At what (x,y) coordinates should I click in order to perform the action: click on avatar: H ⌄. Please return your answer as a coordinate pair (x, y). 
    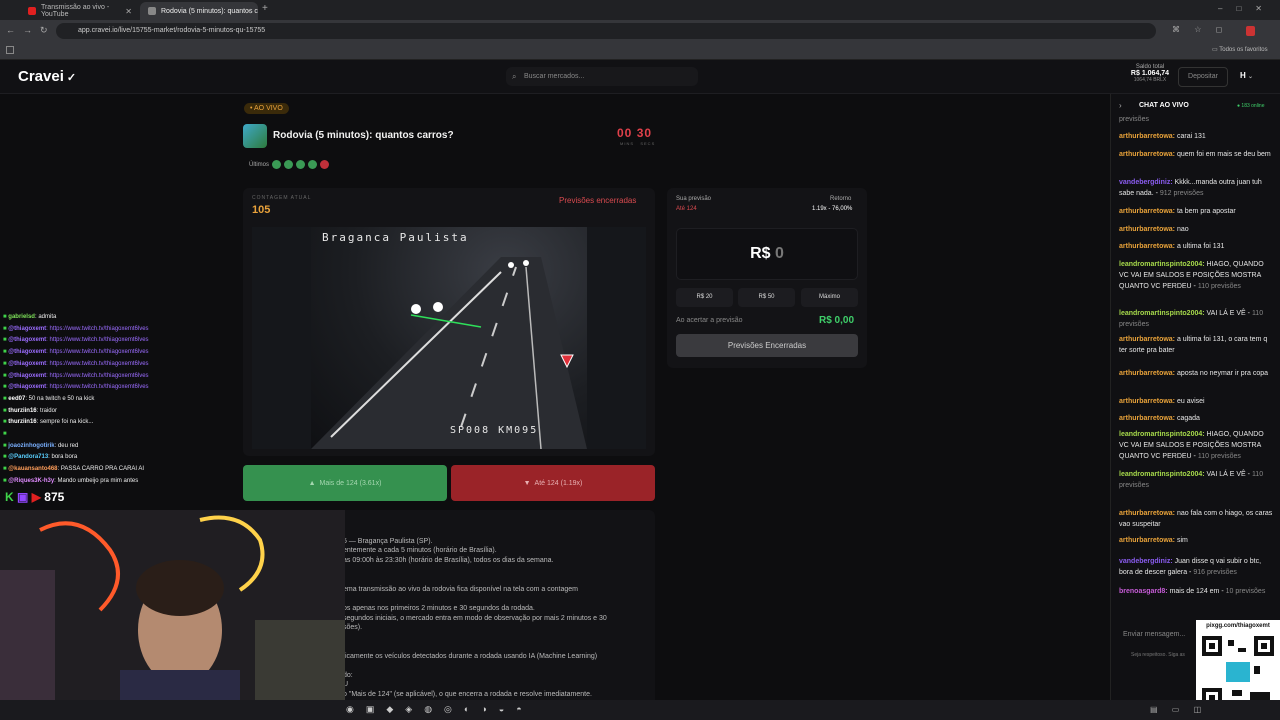
    Looking at the image, I should click on (1246, 75).